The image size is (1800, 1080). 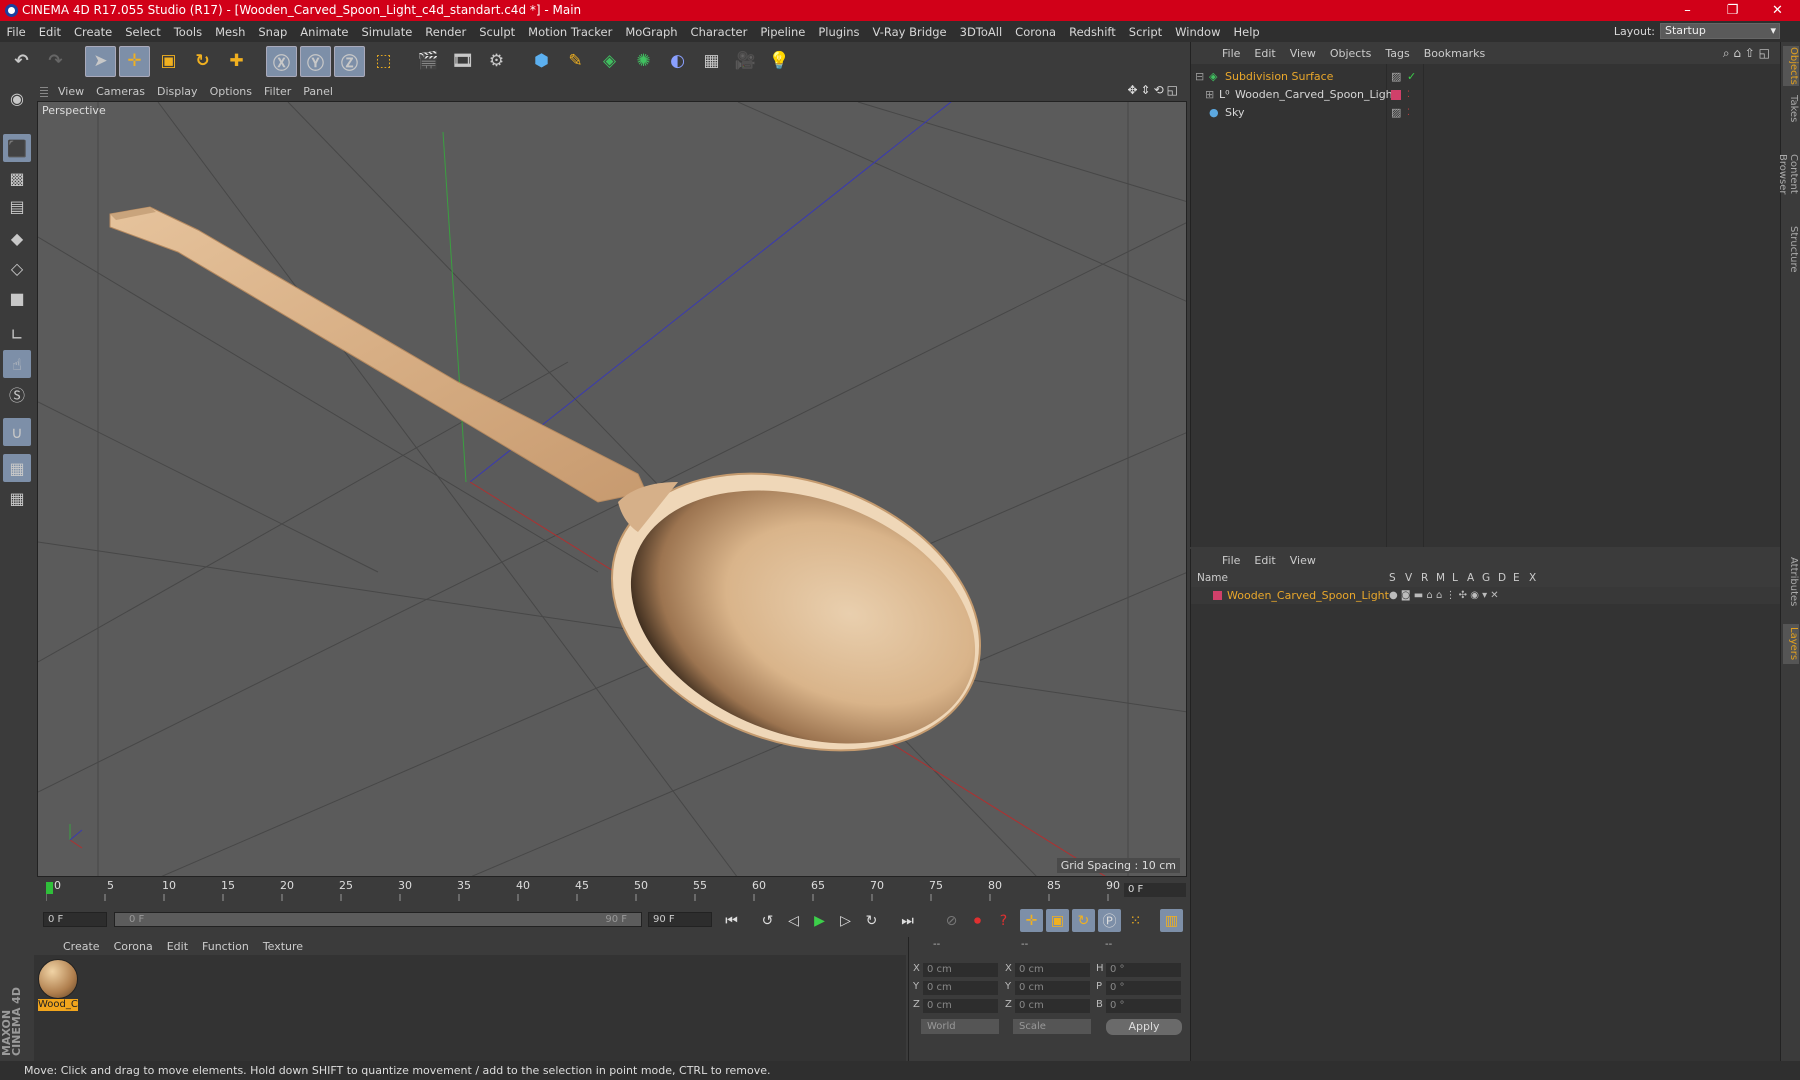 I want to click on floor-scene-icon: ▦, so click(x=711, y=61).